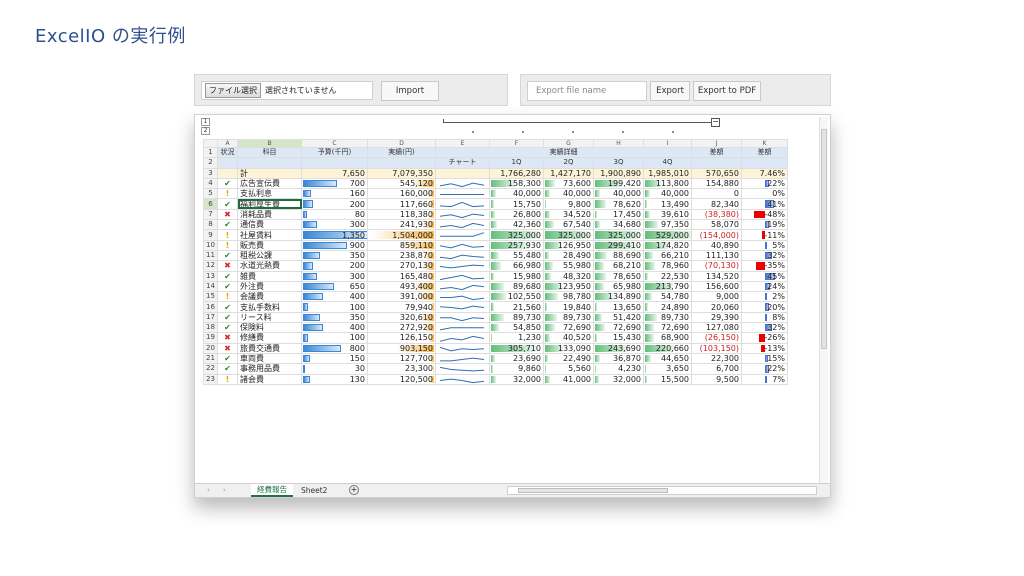  Describe the element at coordinates (401, 276) in the screenshot. I see `actual-cell: 165,480` at that location.